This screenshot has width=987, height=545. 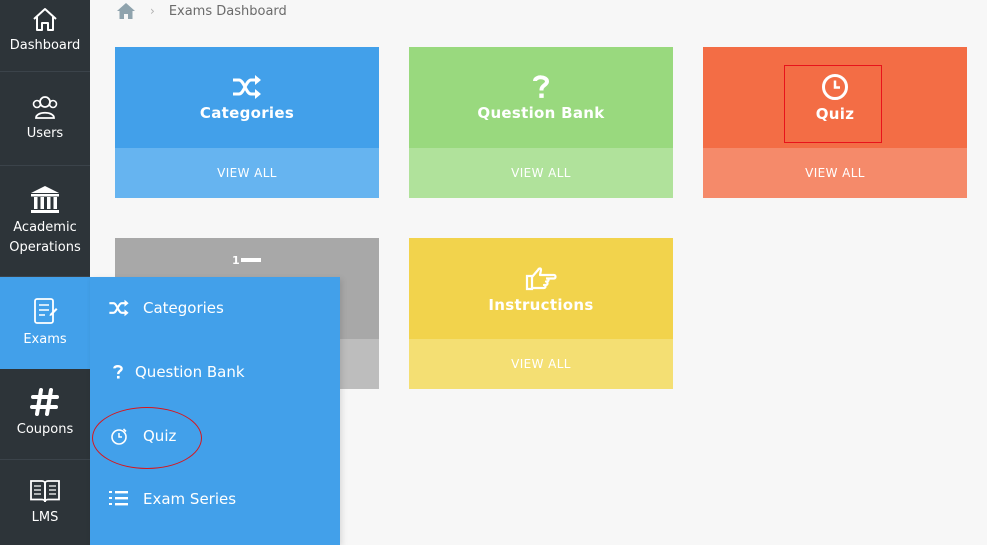 What do you see at coordinates (160, 436) in the screenshot?
I see `submenu-item-label: Quiz` at bounding box center [160, 436].